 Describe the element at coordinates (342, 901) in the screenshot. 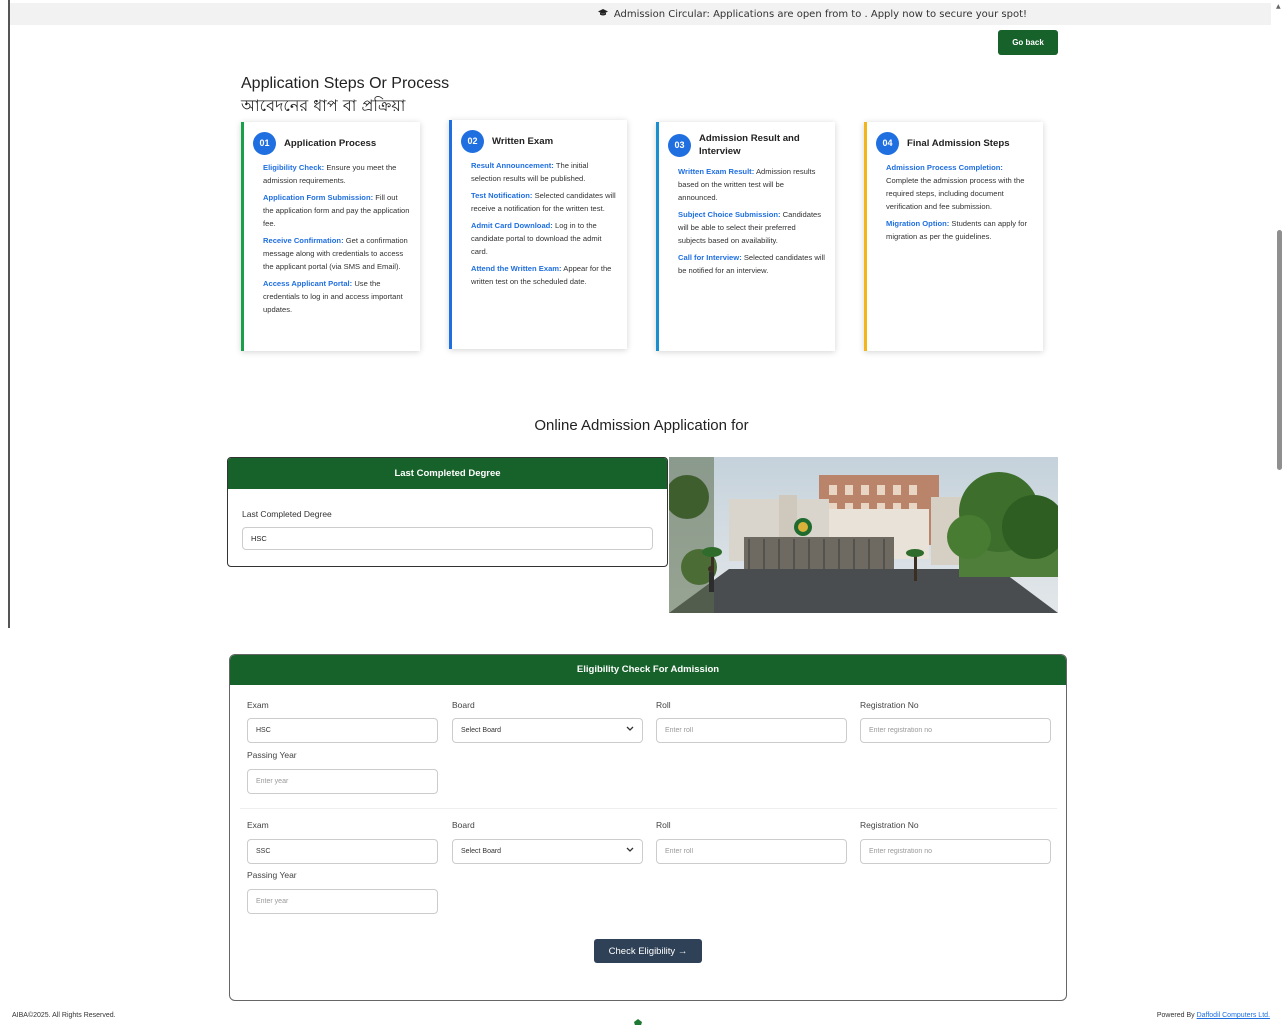

I see `ssc-passing-year-input` at that location.